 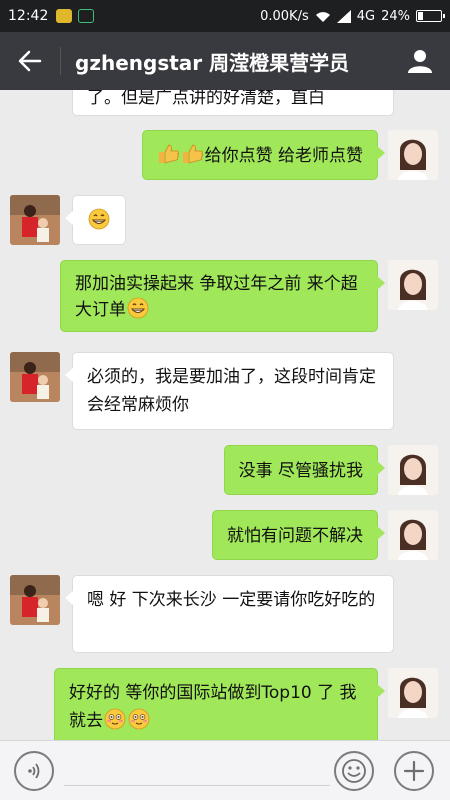 I want to click on back-arrow-icon, so click(x=30, y=61).